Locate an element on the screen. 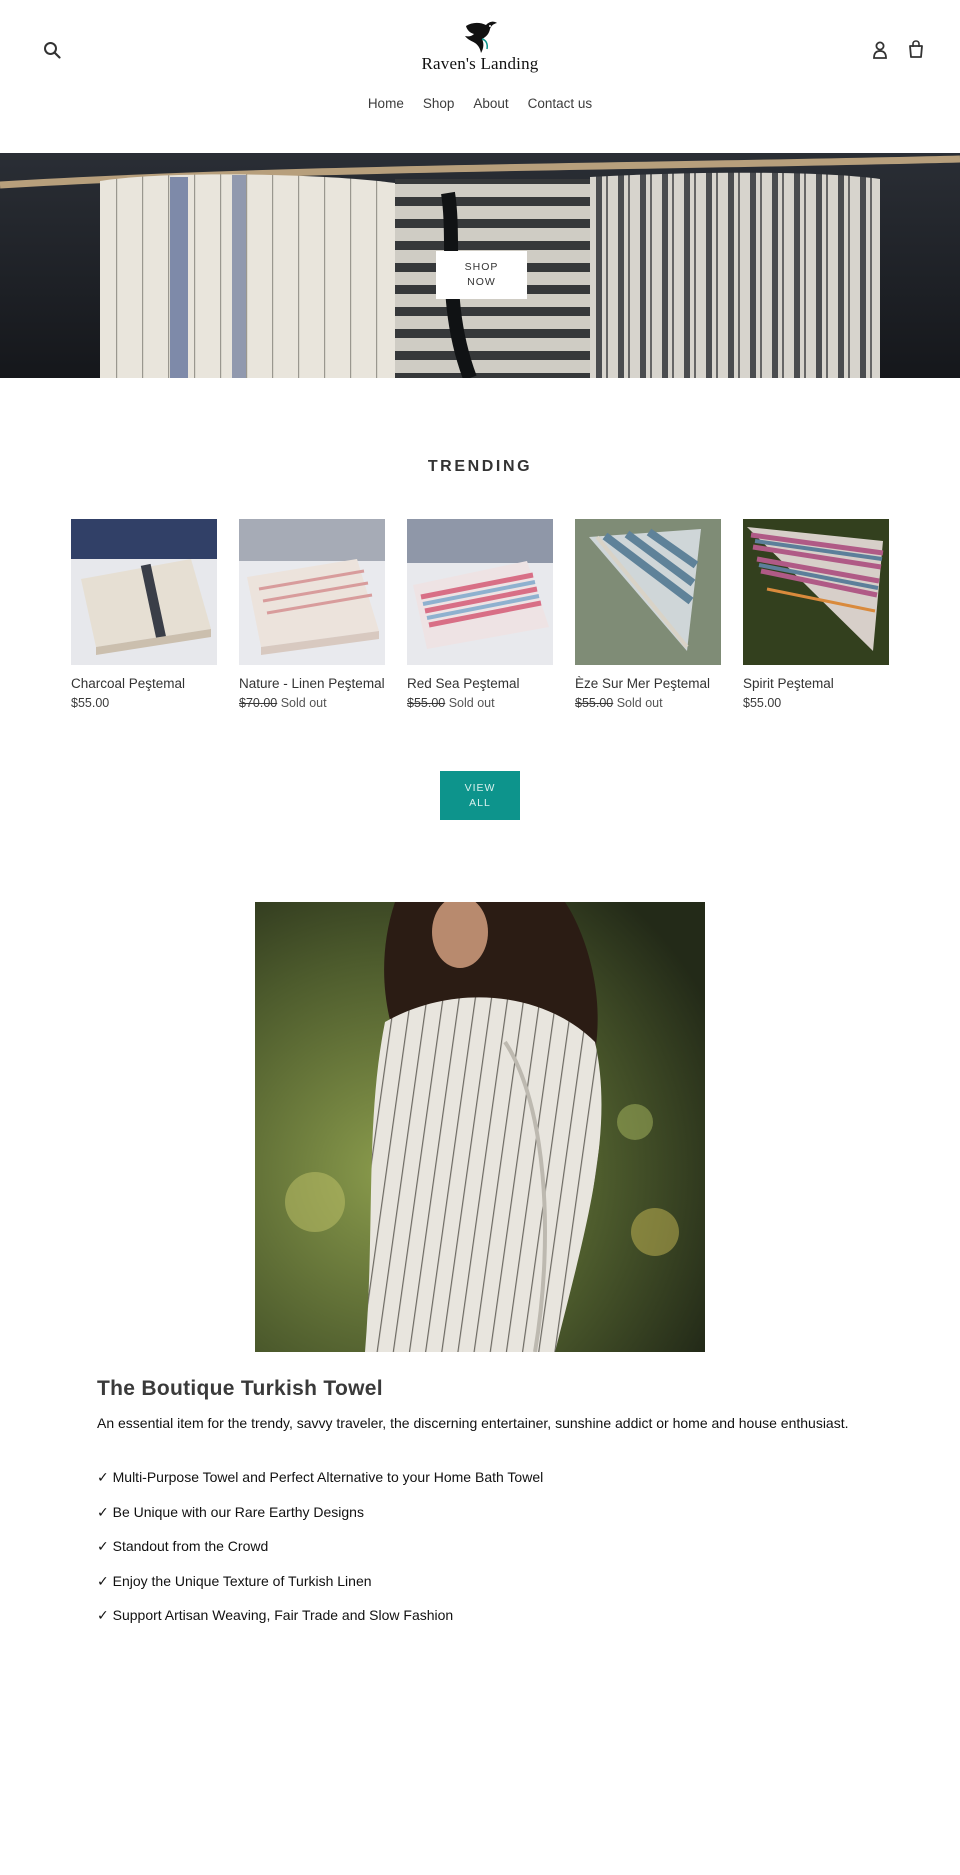 The width and height of the screenshot is (960, 1875). view-all-label-1: VIEW is located at coordinates (480, 787).